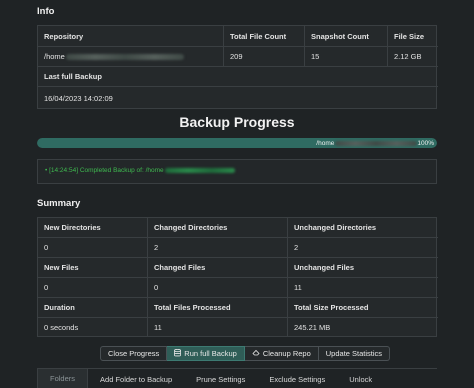  I want to click on run-full-backup-button: Run full Backup, so click(206, 353).